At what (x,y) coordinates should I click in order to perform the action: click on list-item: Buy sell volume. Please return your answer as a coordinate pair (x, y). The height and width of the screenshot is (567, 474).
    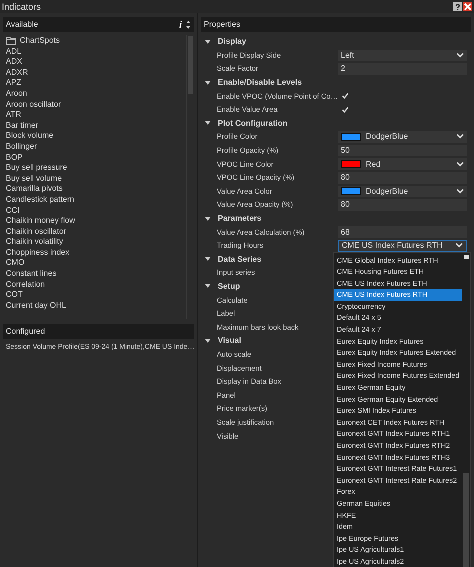
    Looking at the image, I should click on (94, 179).